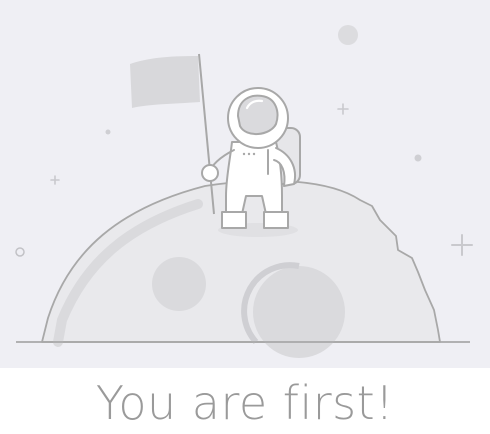 This screenshot has height=434, width=490. What do you see at coordinates (245, 403) in the screenshot?
I see `empty-state-message: You are first!` at bounding box center [245, 403].